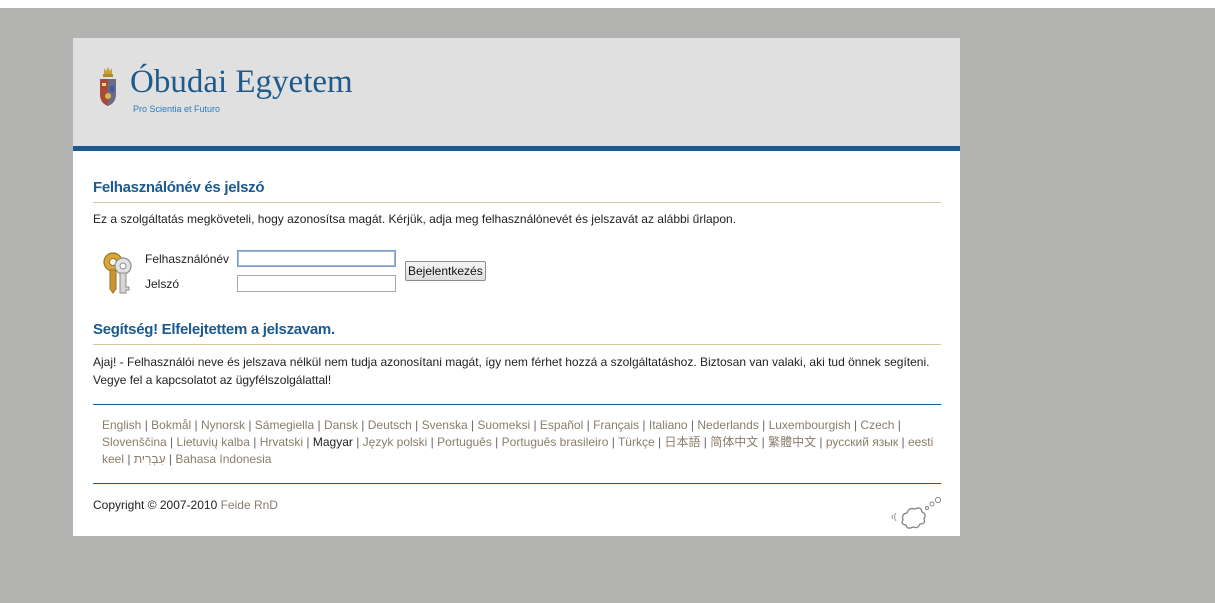 The image size is (1215, 603). What do you see at coordinates (810, 425) in the screenshot?
I see `language-link: Luxembourgish` at bounding box center [810, 425].